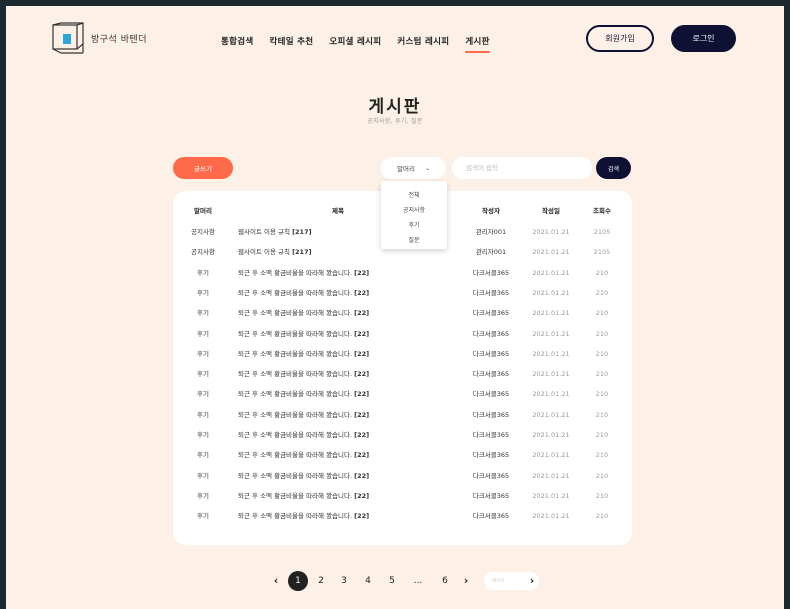 This screenshot has width=790, height=609. What do you see at coordinates (703, 38) in the screenshot?
I see `login-button: 로그인` at bounding box center [703, 38].